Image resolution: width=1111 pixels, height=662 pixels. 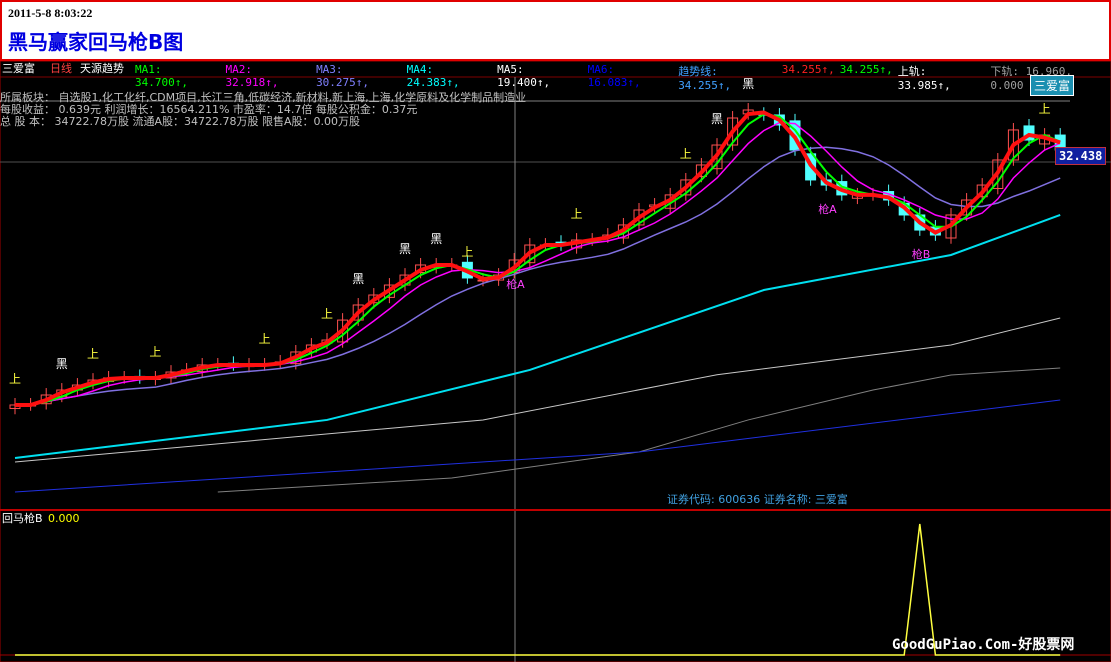 I want to click on watermark: GoodGuPiao.Com-好股票网, so click(x=983, y=645).